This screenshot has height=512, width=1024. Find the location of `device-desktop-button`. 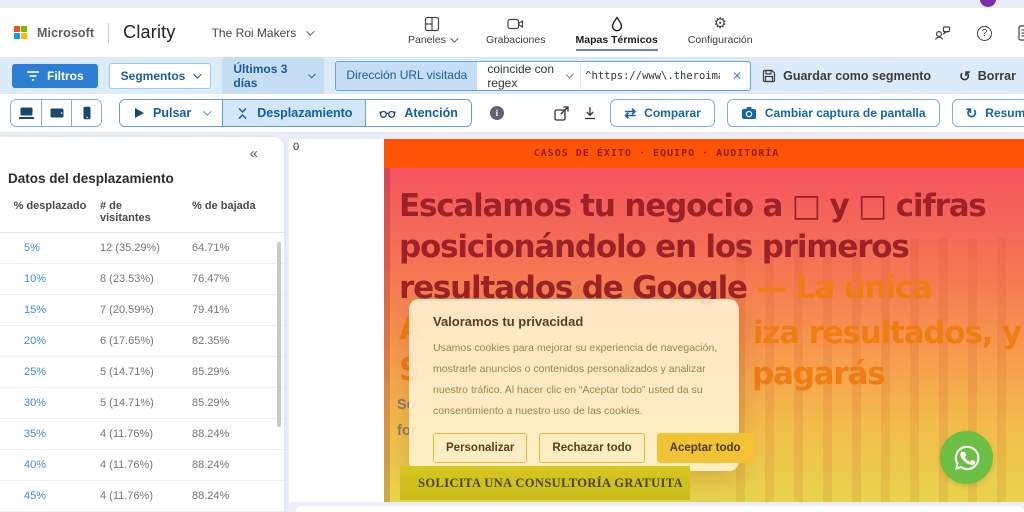

device-desktop-button is located at coordinates (26, 113).